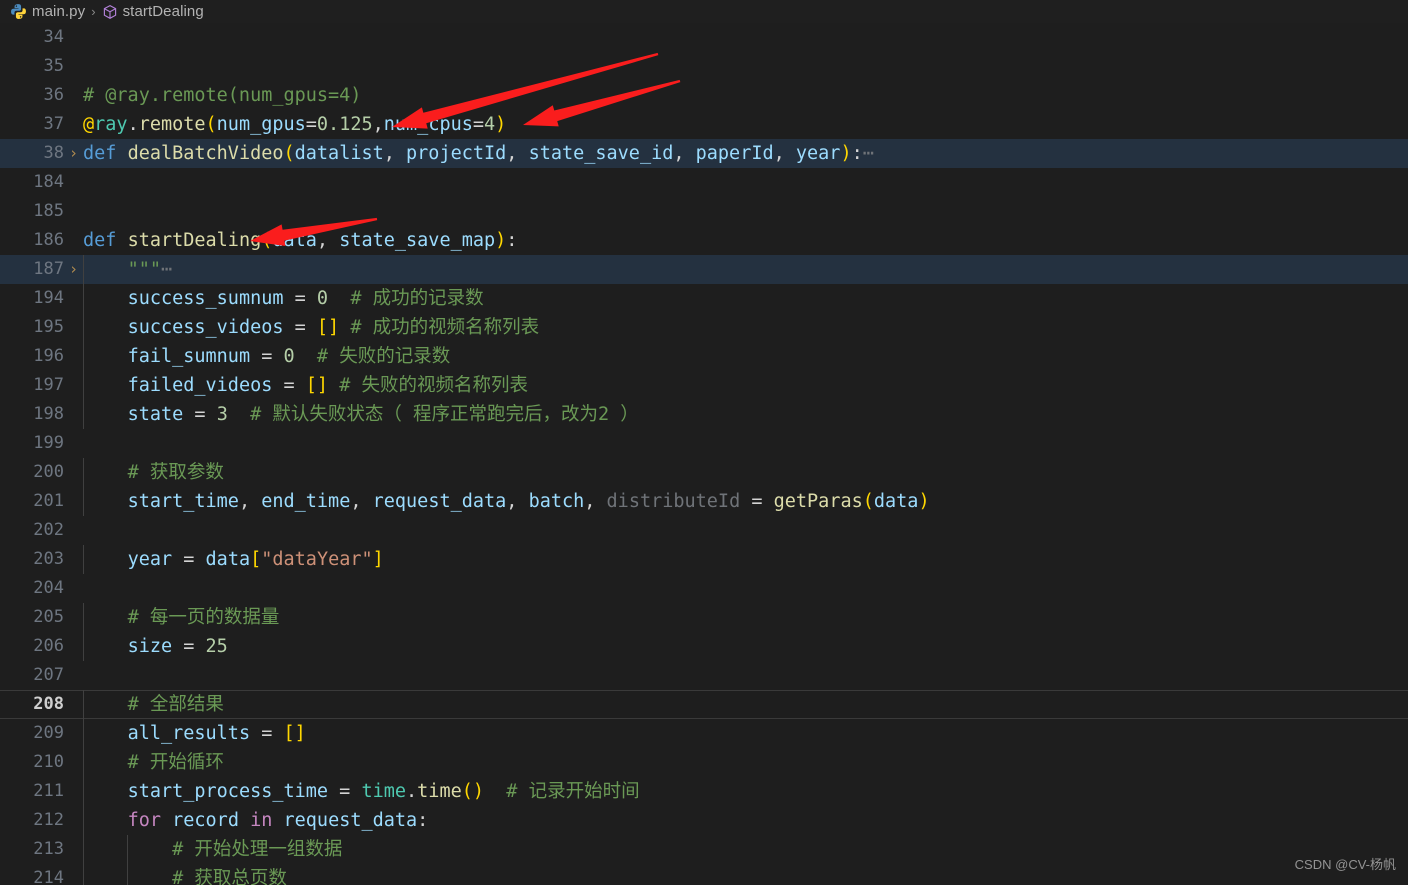 Image resolution: width=1408 pixels, height=885 pixels. I want to click on code-token: [], so click(328, 327).